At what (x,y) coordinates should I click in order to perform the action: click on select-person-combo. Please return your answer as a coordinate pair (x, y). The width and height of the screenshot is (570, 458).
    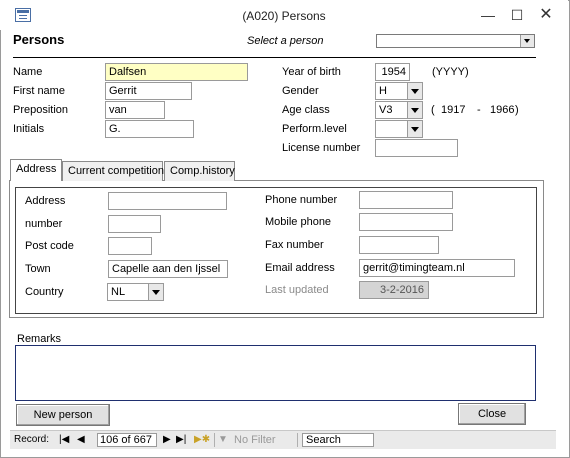
    Looking at the image, I should click on (455, 41).